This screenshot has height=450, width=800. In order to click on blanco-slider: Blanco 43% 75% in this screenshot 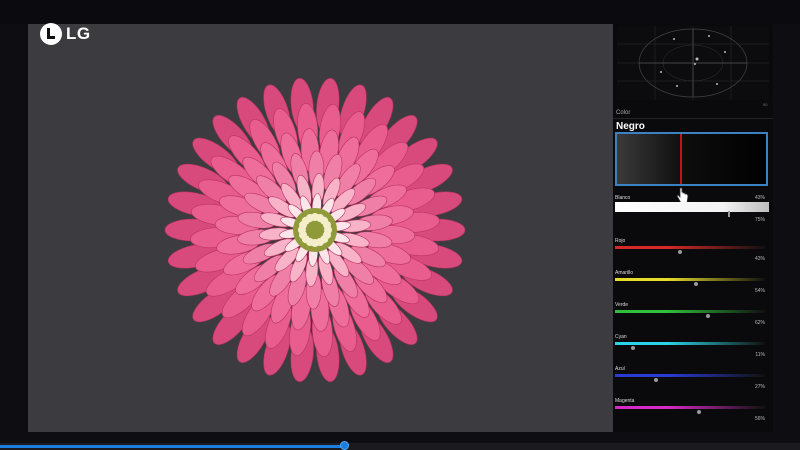, I will do `click(692, 211)`.